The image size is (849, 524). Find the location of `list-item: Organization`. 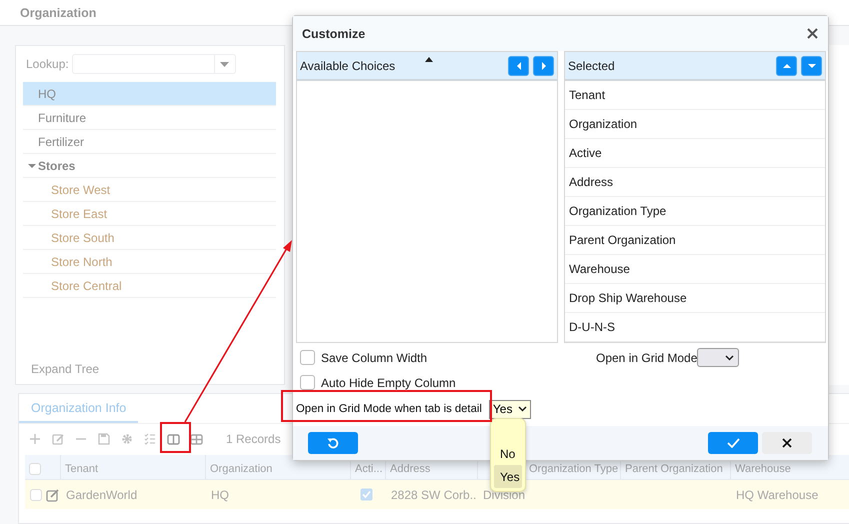

list-item: Organization is located at coordinates (695, 124).